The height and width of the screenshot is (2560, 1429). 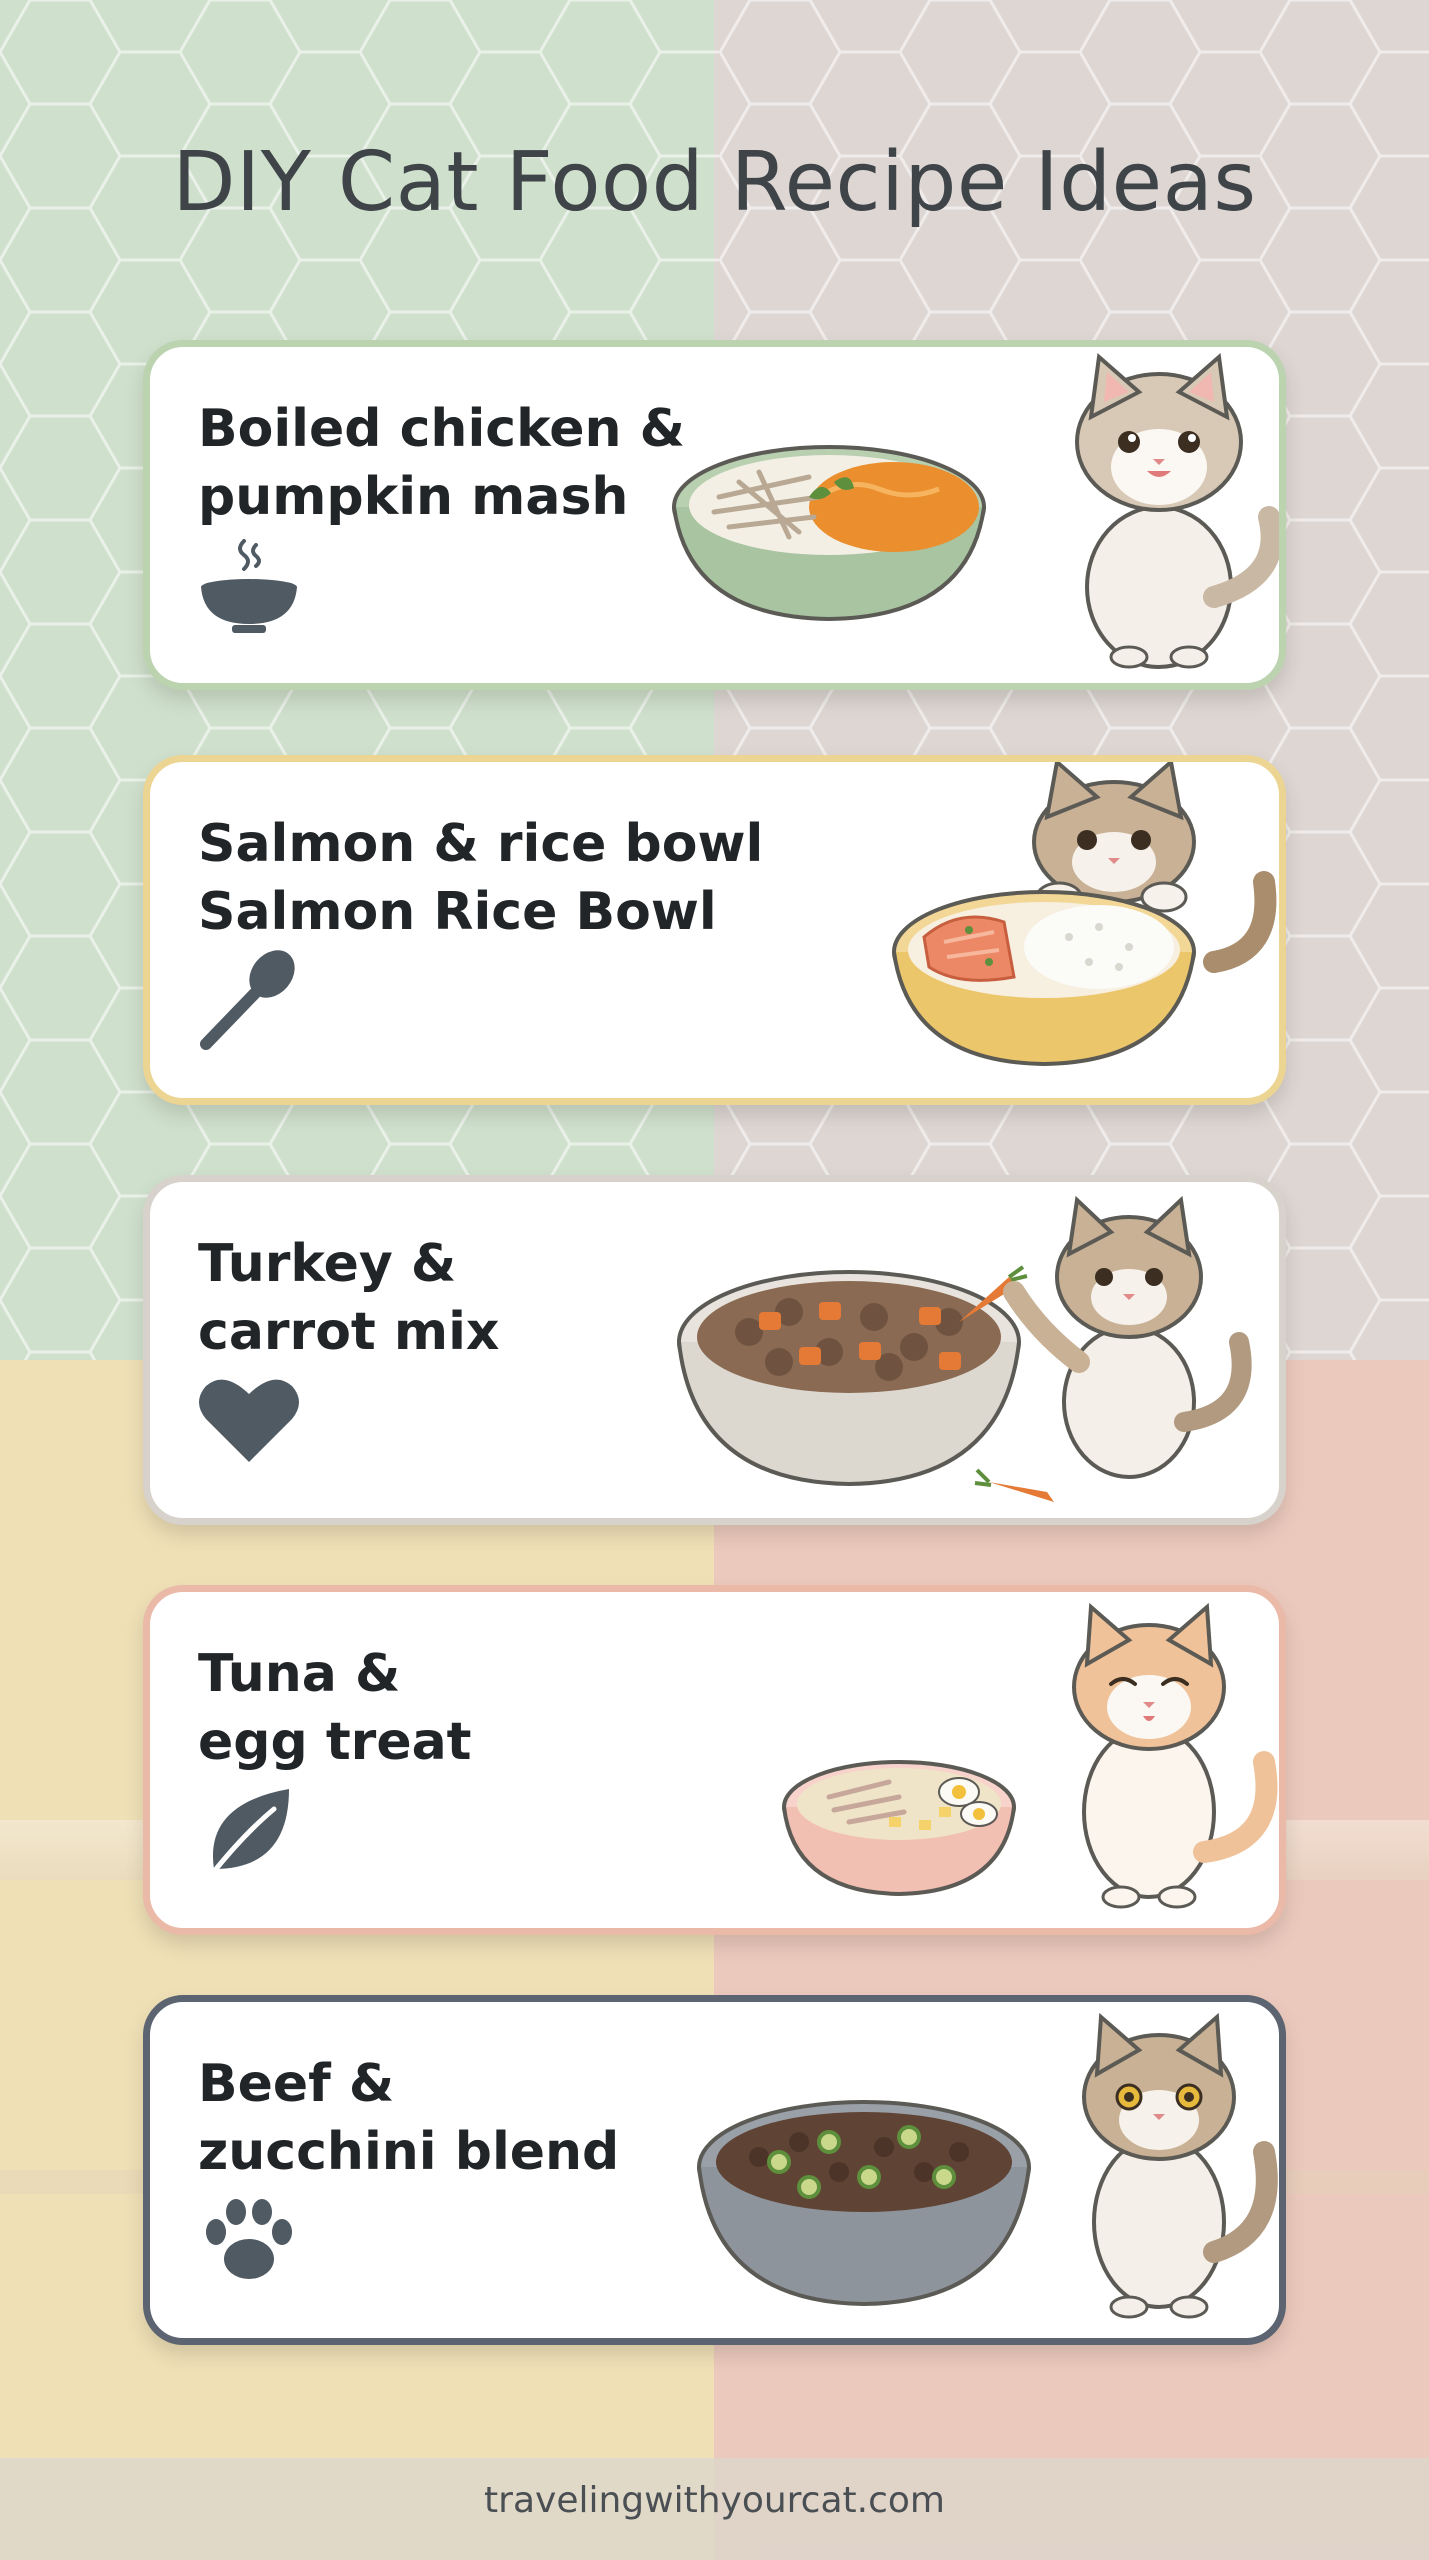 What do you see at coordinates (714, 182) in the screenshot?
I see `page-title: DIY Cat Food Recipe Ideas` at bounding box center [714, 182].